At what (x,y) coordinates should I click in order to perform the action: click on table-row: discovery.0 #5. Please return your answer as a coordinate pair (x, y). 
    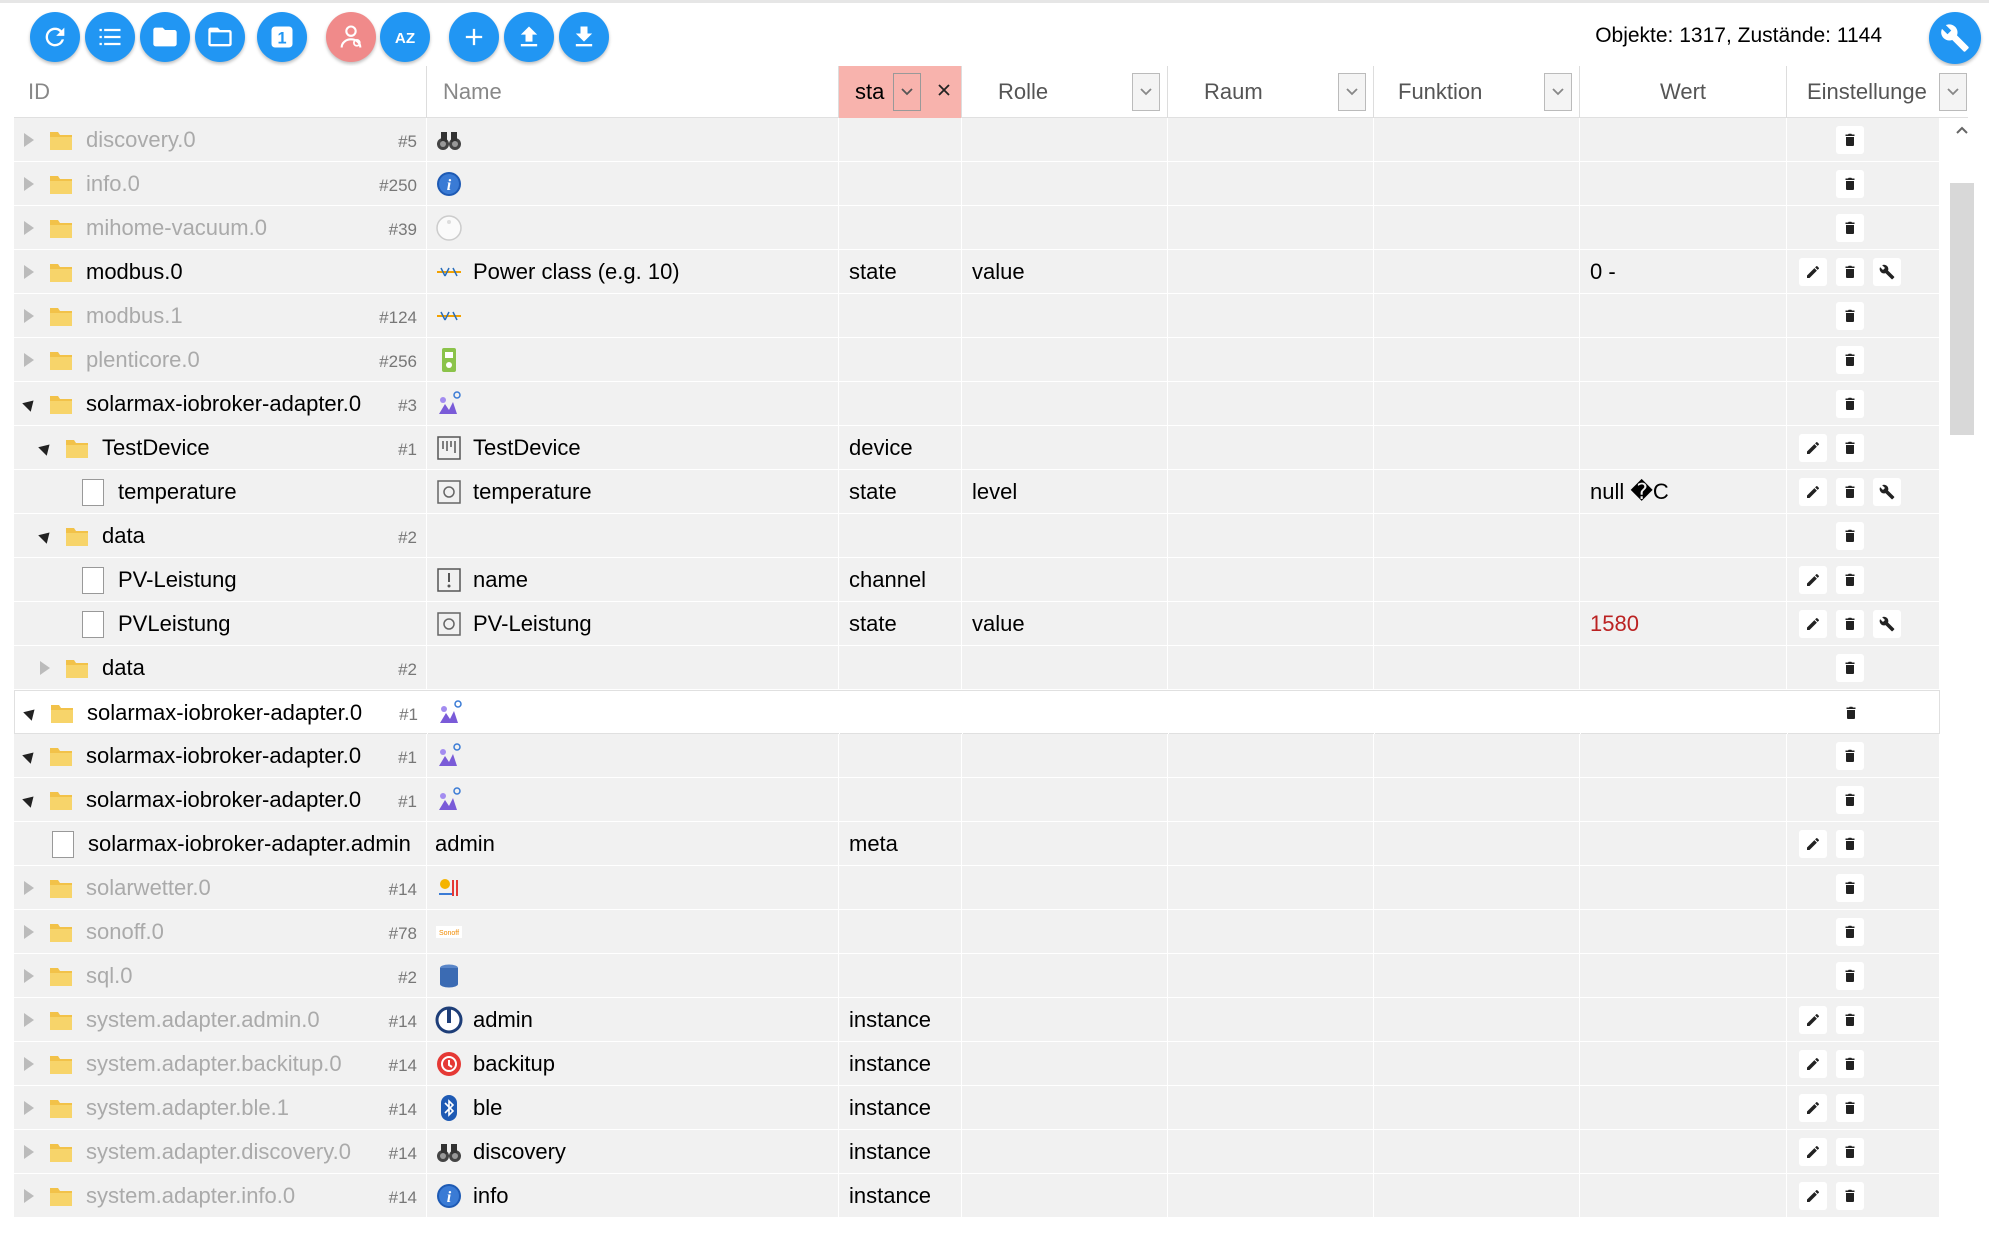
    Looking at the image, I should click on (977, 140).